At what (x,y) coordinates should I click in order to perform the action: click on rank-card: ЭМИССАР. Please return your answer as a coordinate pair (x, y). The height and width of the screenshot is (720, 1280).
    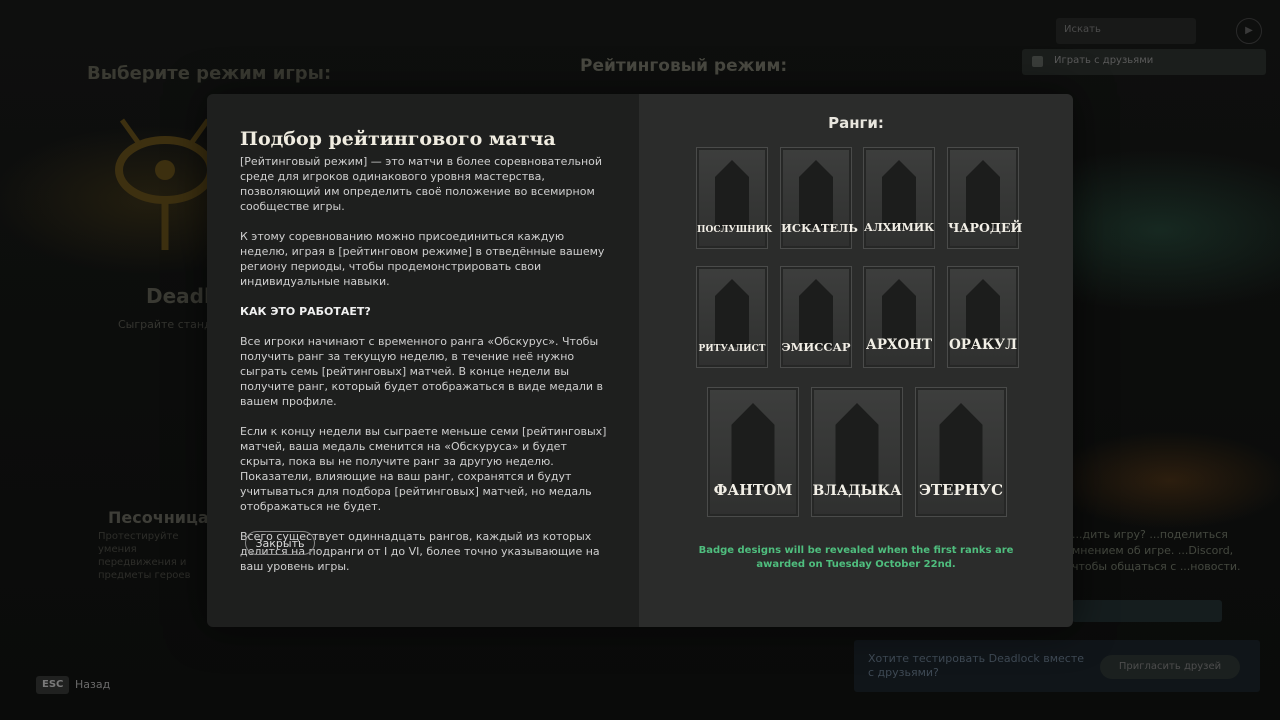
    Looking at the image, I should click on (816, 317).